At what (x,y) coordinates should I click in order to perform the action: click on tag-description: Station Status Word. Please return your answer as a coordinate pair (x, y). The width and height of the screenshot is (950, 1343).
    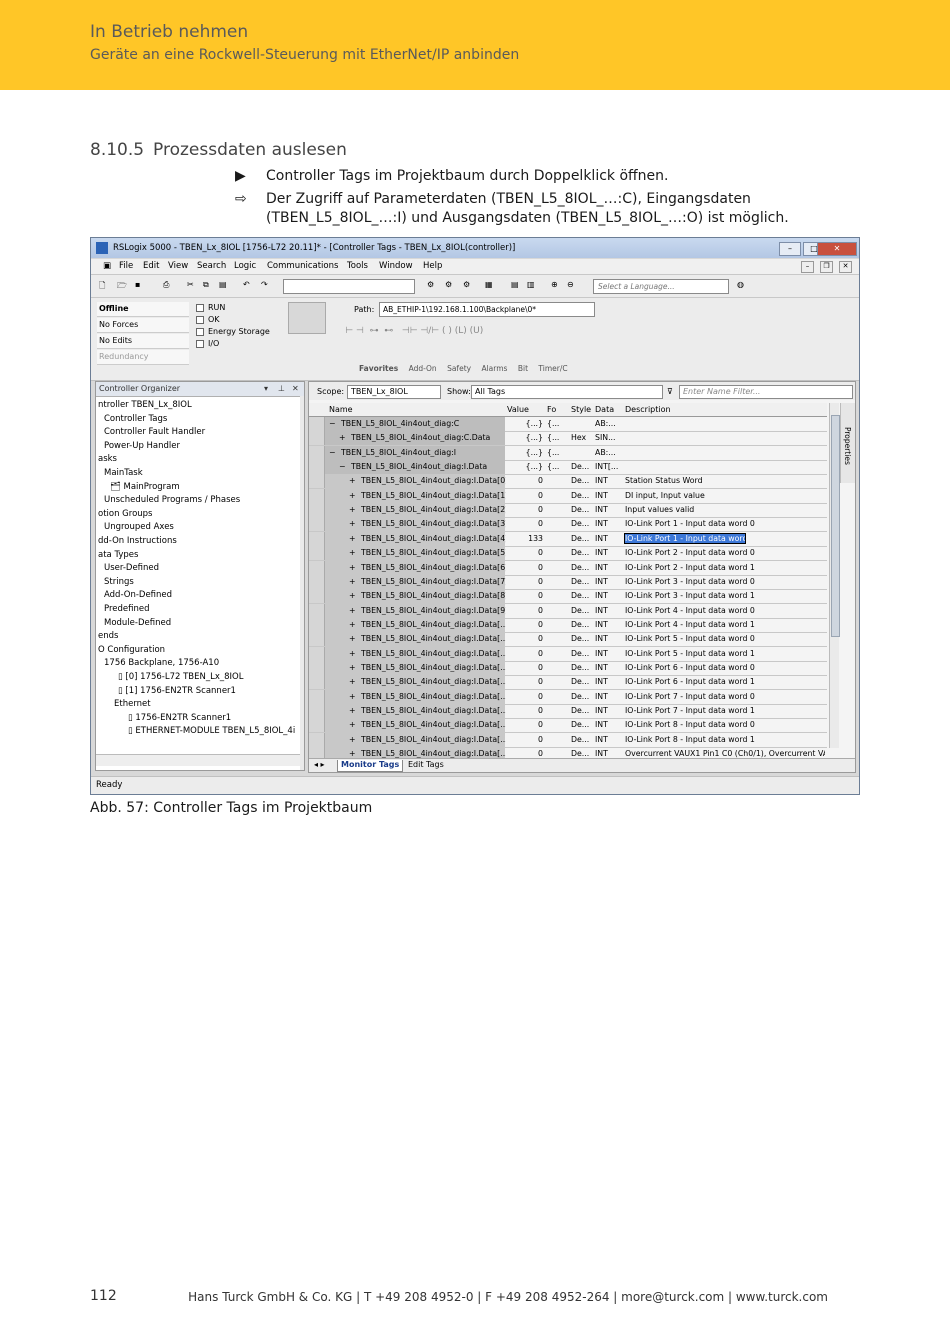
    Looking at the image, I should click on (725, 480).